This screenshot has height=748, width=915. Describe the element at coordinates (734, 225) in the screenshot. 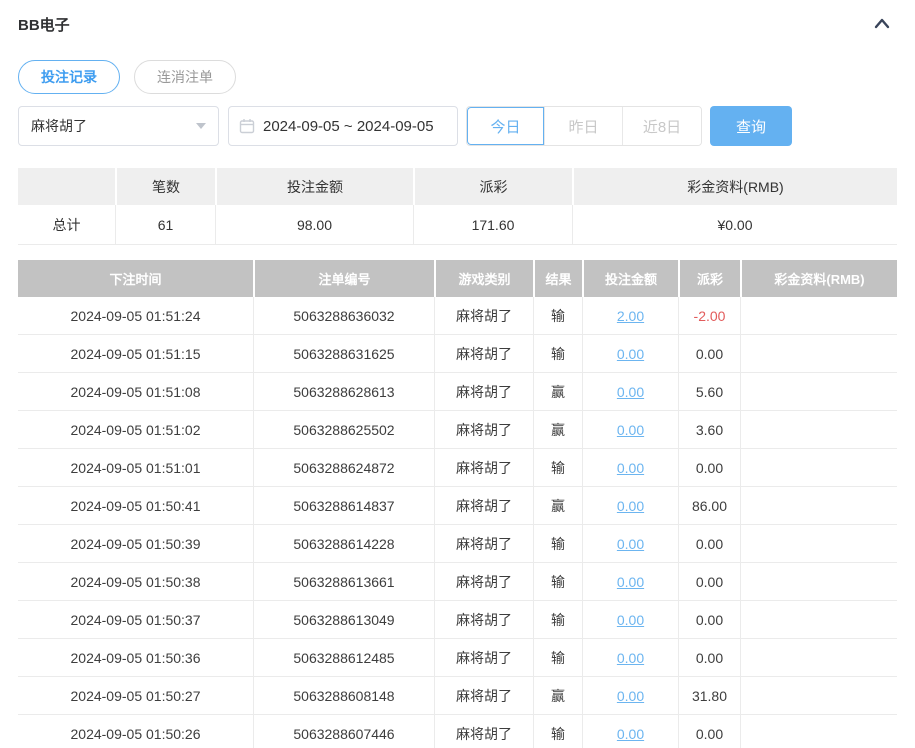

I see `summary-total-jackpot: ¥0.00` at that location.